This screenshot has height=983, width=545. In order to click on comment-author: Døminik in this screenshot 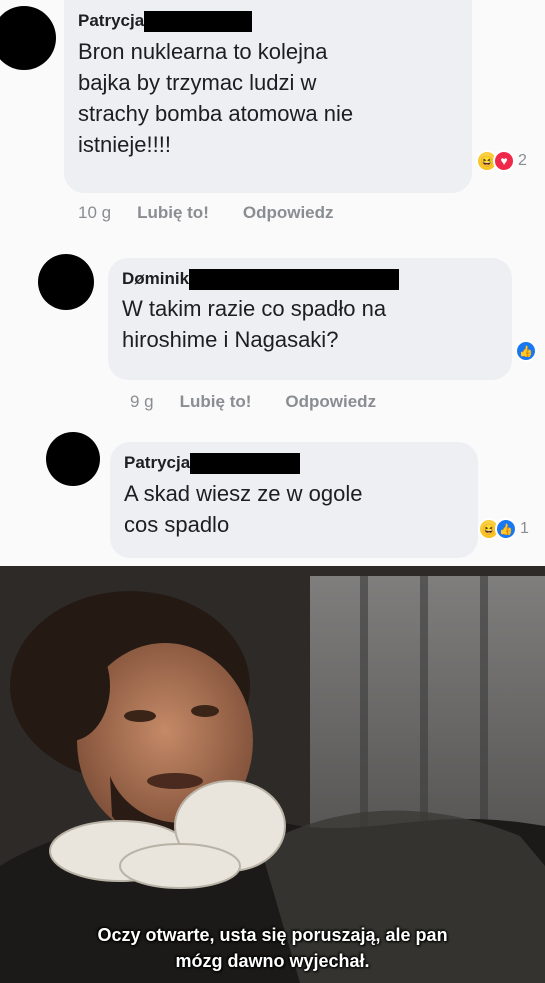, I will do `click(309, 279)`.